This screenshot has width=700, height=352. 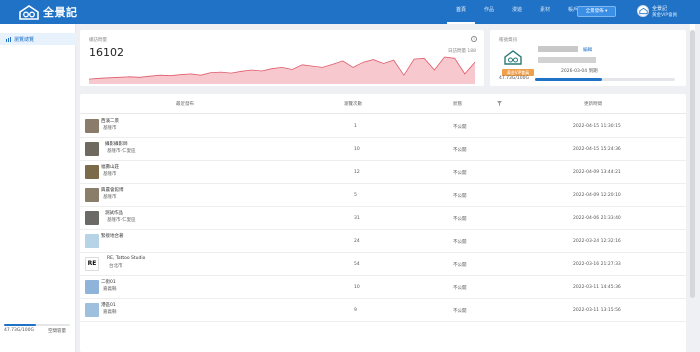 What do you see at coordinates (114, 213) in the screenshot?
I see `work-name: 測試作品` at bounding box center [114, 213].